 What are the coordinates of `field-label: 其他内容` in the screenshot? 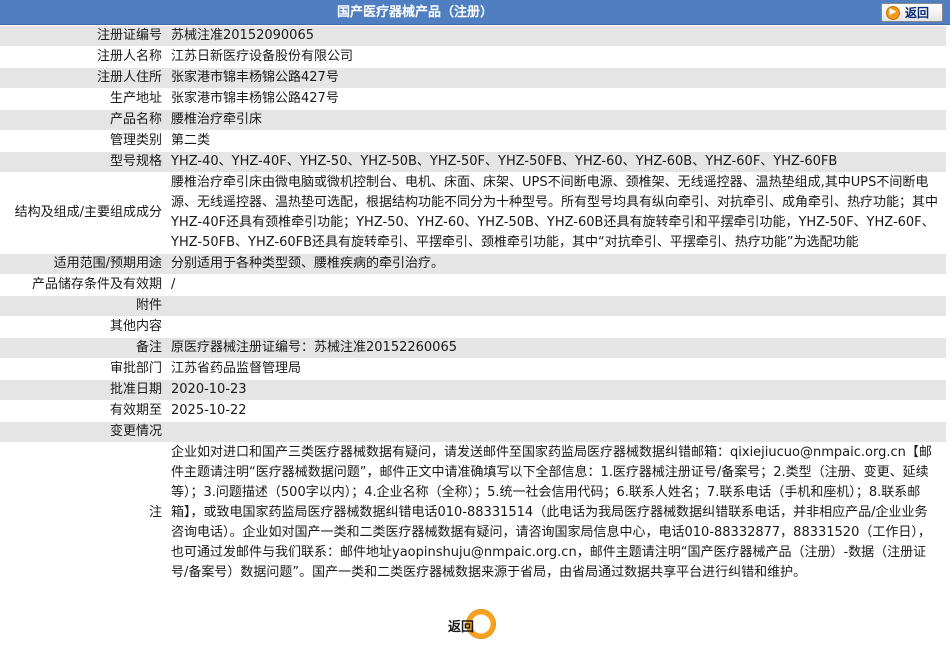 It's located at (82, 327).